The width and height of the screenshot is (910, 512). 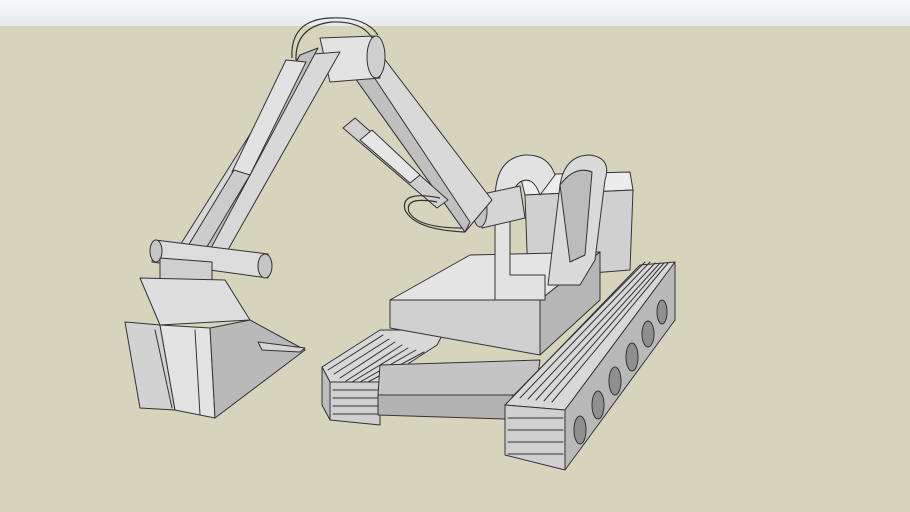 What do you see at coordinates (247, 155) in the screenshot?
I see `stick-hydraulic-cylinder` at bounding box center [247, 155].